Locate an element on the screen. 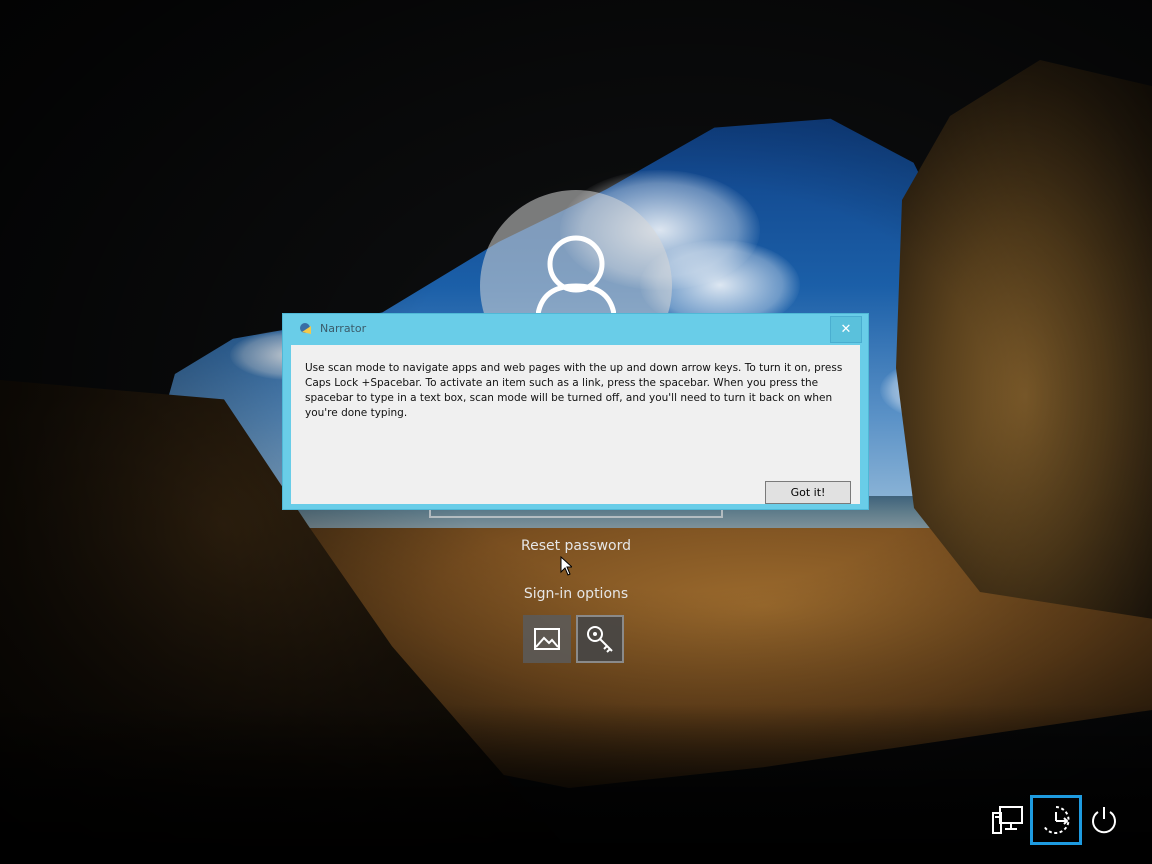 The height and width of the screenshot is (864, 1152). ease-of-access-button is located at coordinates (1056, 820).